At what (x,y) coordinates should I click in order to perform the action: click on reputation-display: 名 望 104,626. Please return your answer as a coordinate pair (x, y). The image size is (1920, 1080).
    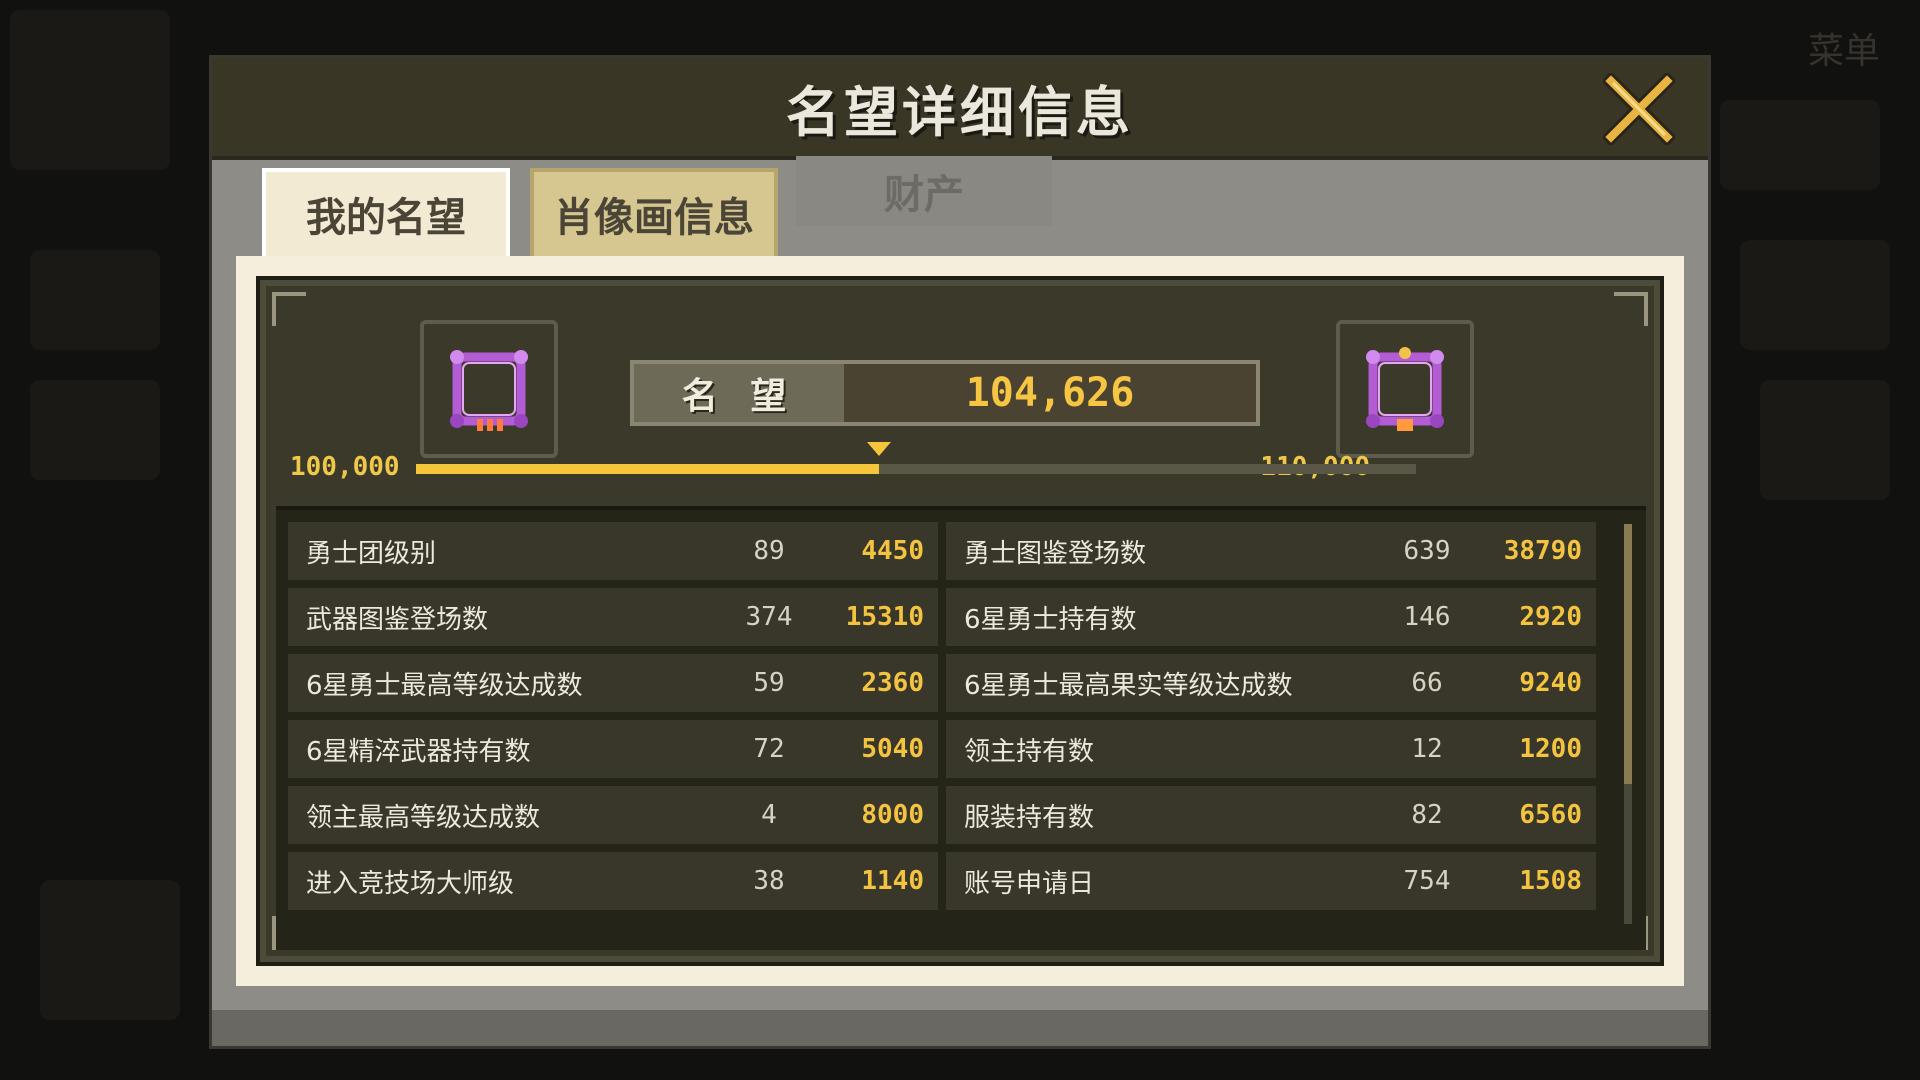
    Looking at the image, I should click on (945, 393).